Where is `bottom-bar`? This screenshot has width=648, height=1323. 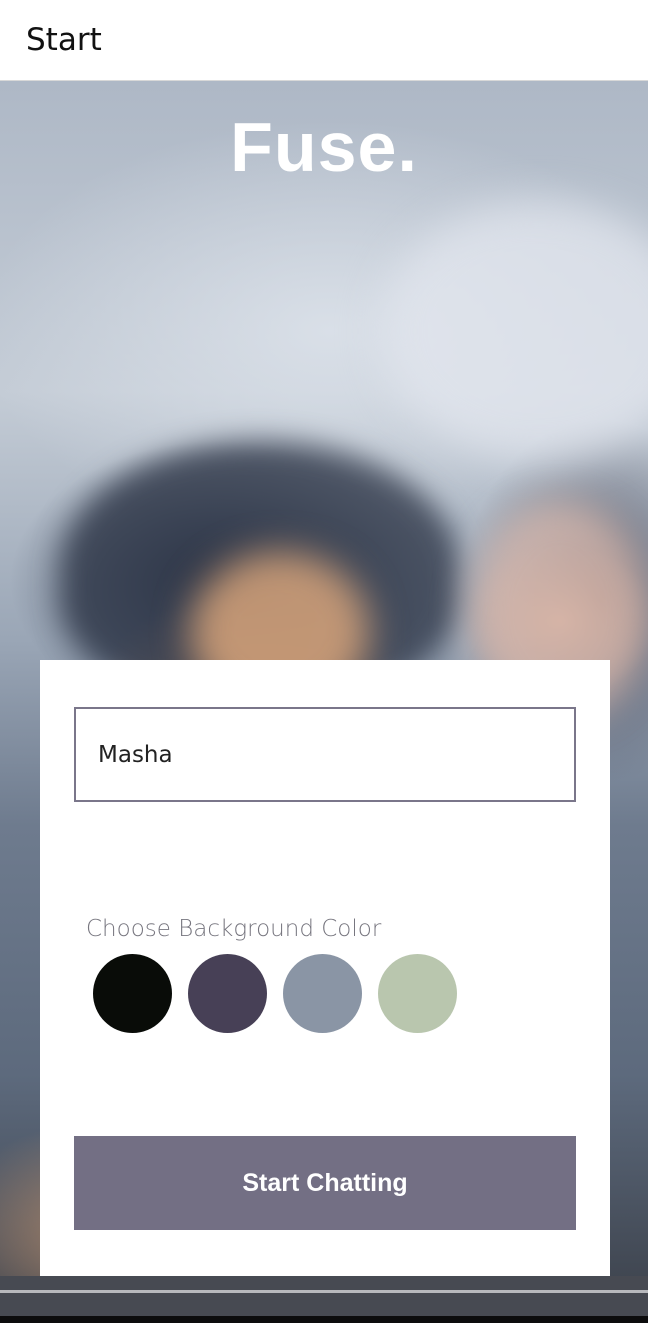
bottom-bar is located at coordinates (324, 1296).